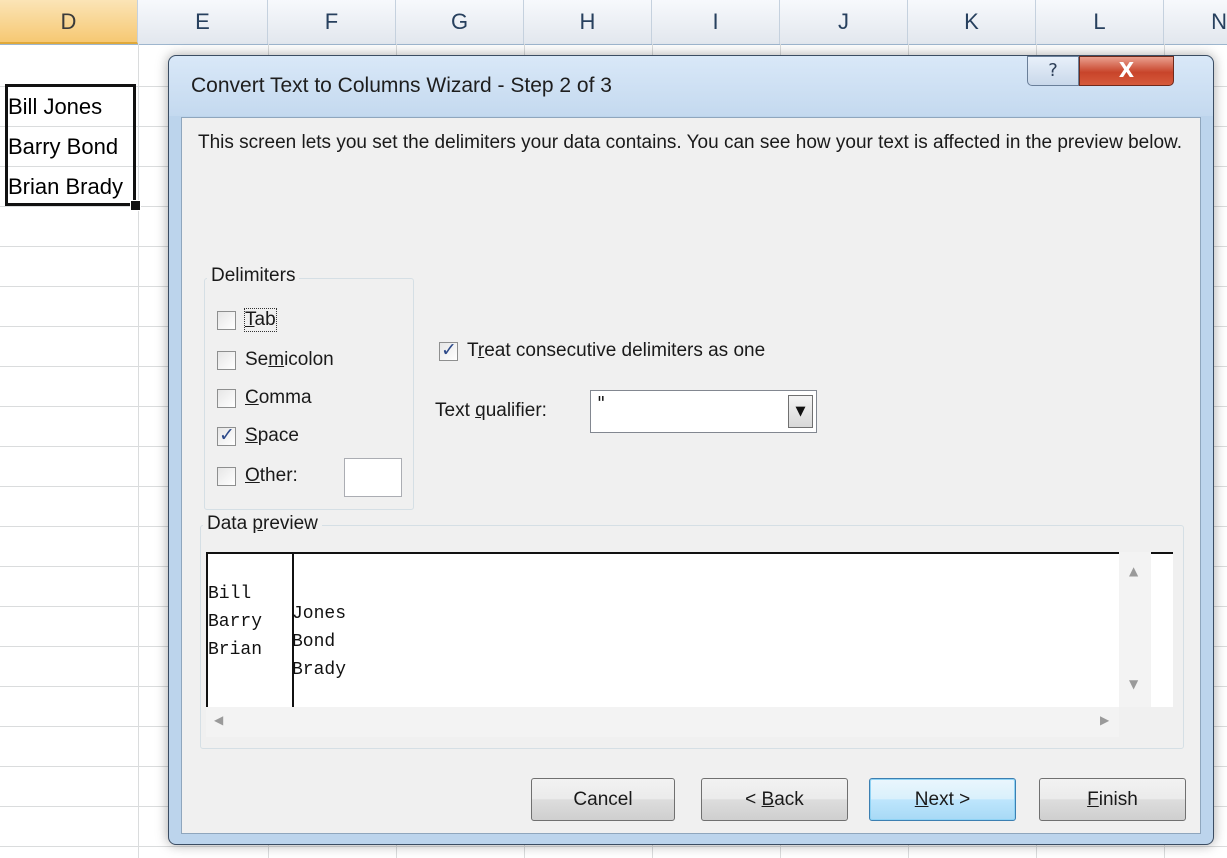 This screenshot has width=1227, height=858. Describe the element at coordinates (1133, 571) in the screenshot. I see `scroll-up-icon: ▲` at that location.